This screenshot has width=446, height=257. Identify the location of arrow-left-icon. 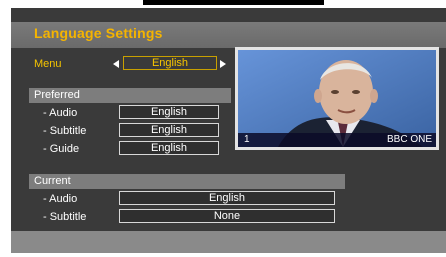
(116, 64).